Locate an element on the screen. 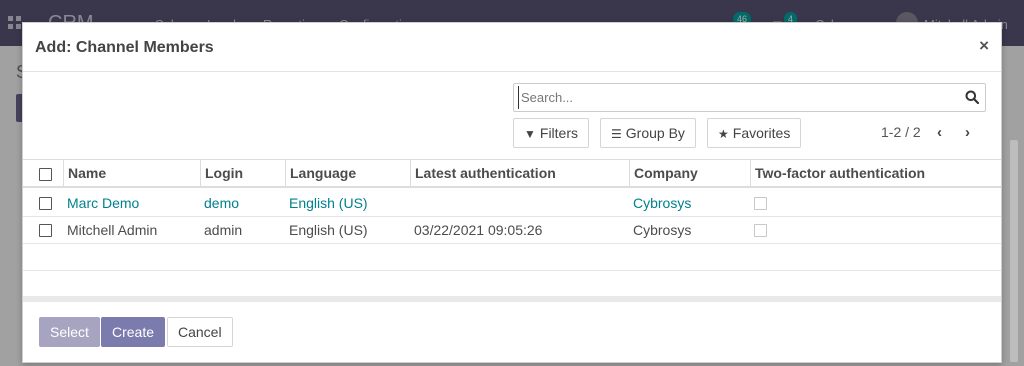  favorites-label: Favorites is located at coordinates (761, 133).